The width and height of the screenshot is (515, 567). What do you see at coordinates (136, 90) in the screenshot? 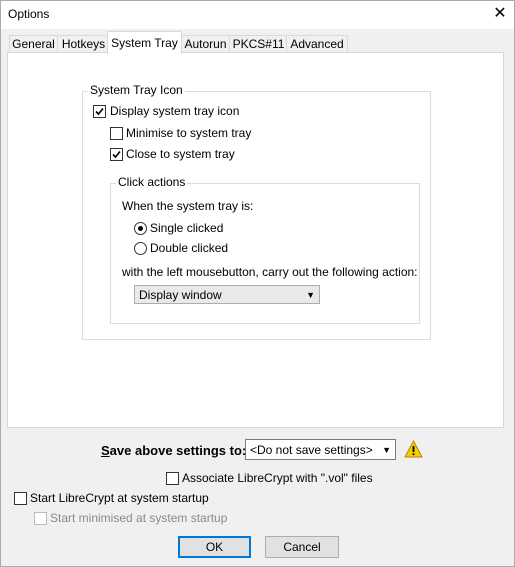
I see `system-tray-icon-legend: System Tray Icon` at bounding box center [136, 90].